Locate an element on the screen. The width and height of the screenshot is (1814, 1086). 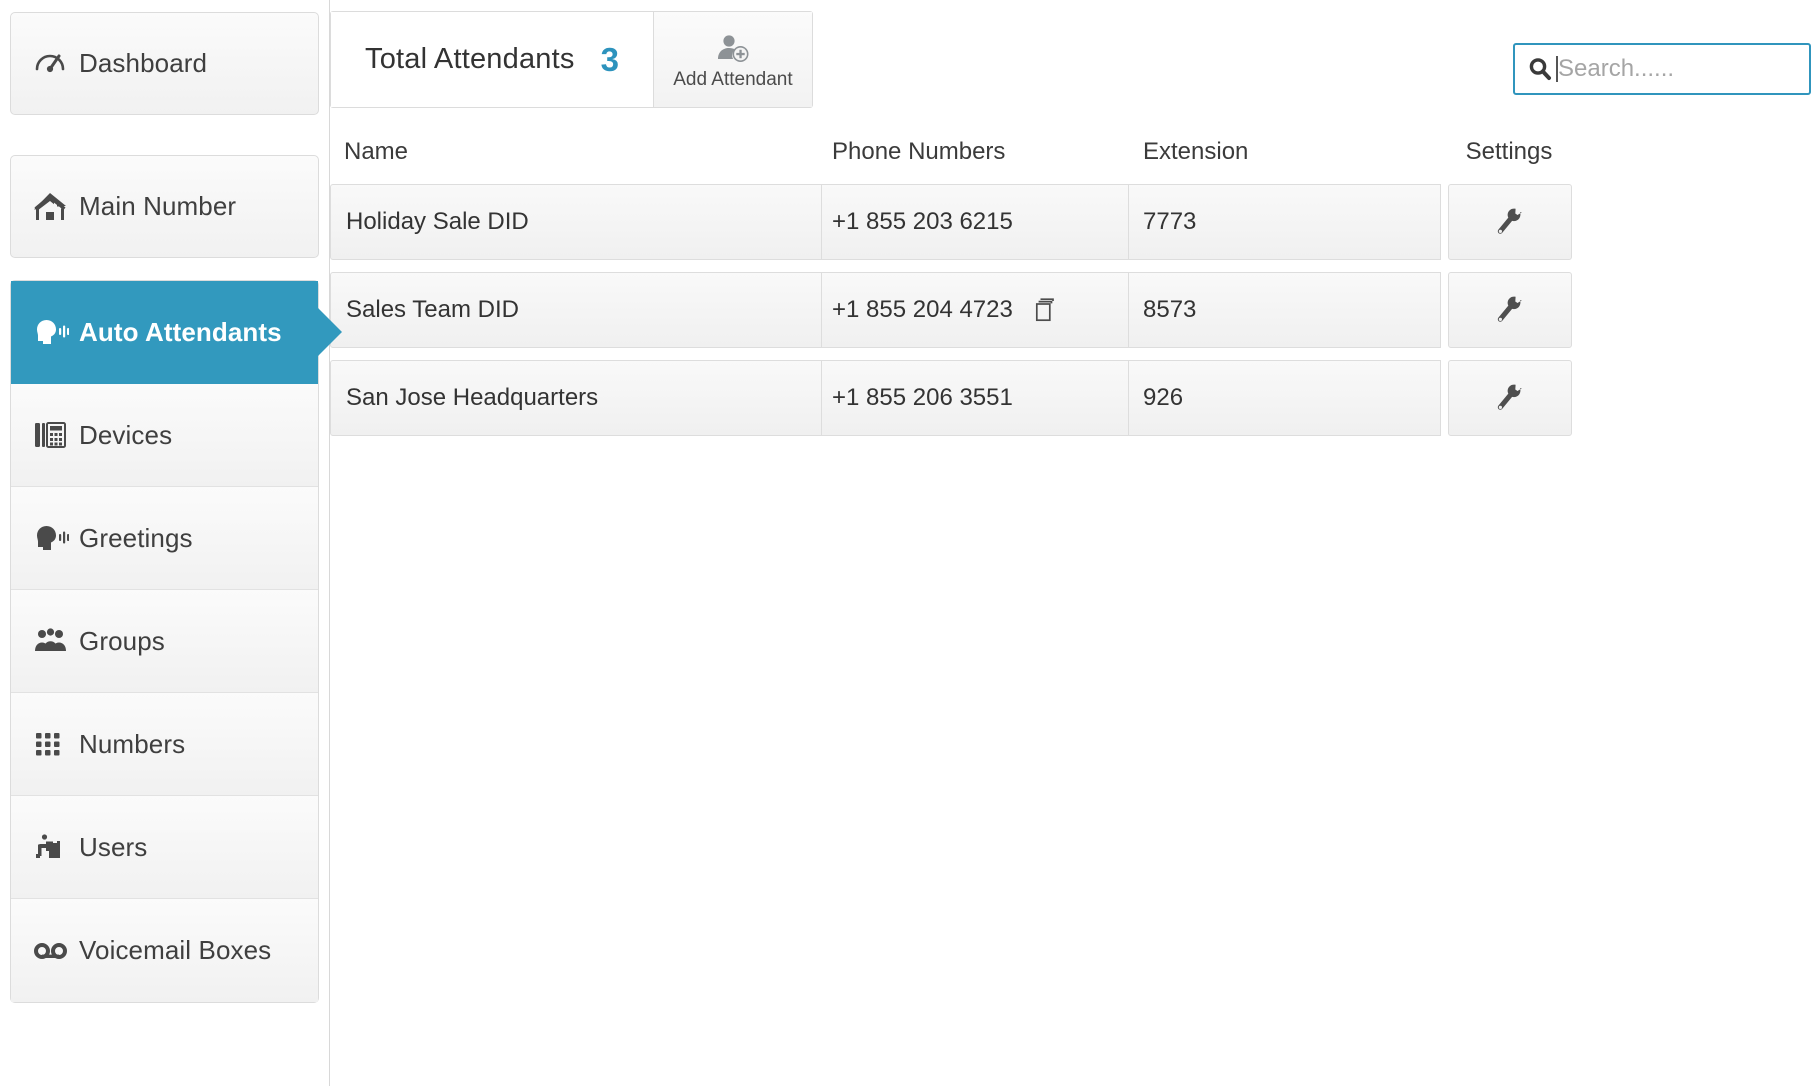
table-header-row: Name Phone Numbers Extension Settings is located at coordinates (1072, 152).